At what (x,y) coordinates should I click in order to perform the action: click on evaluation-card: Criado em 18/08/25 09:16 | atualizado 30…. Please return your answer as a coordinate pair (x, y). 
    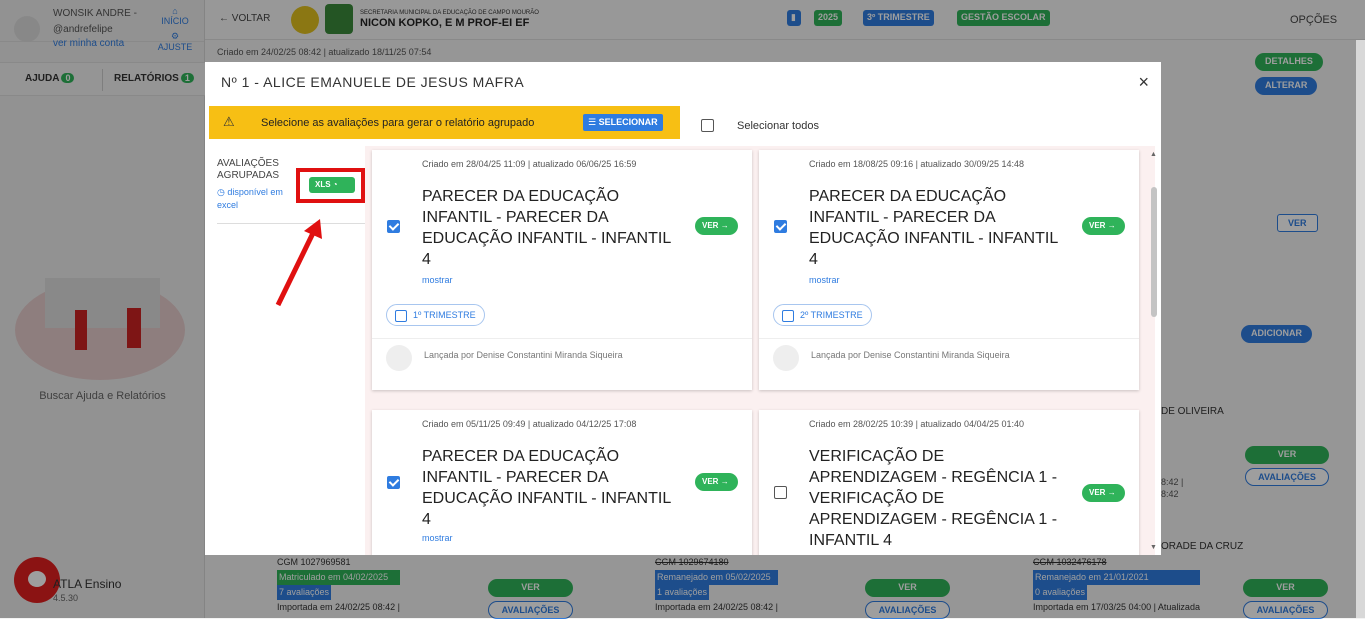
    Looking at the image, I should click on (949, 270).